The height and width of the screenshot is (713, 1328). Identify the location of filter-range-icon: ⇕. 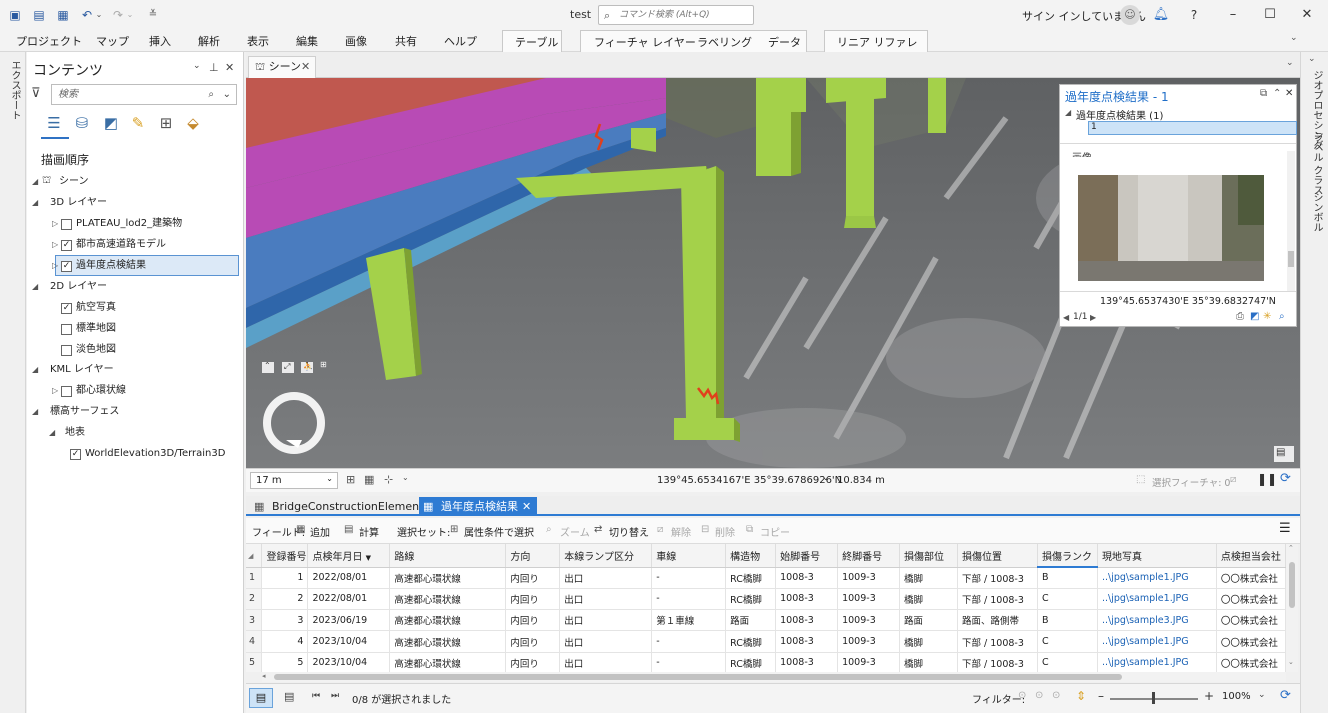
(1081, 696).